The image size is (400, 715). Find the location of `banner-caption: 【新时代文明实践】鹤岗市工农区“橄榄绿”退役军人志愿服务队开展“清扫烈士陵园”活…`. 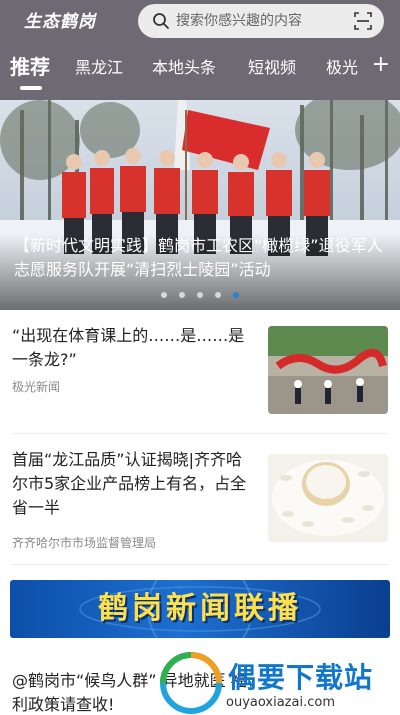

banner-caption: 【新时代文明实践】鹤岗市工农区“橄榄绿”退役军人志愿服务队开展“清扫烈士陵园”活… is located at coordinates (200, 272).